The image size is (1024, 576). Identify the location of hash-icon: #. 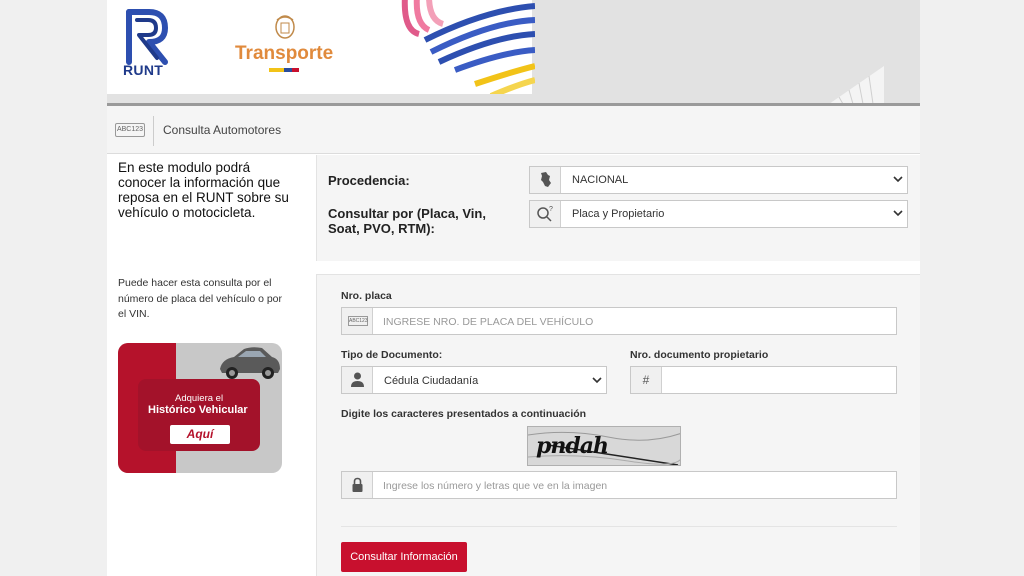
(646, 380).